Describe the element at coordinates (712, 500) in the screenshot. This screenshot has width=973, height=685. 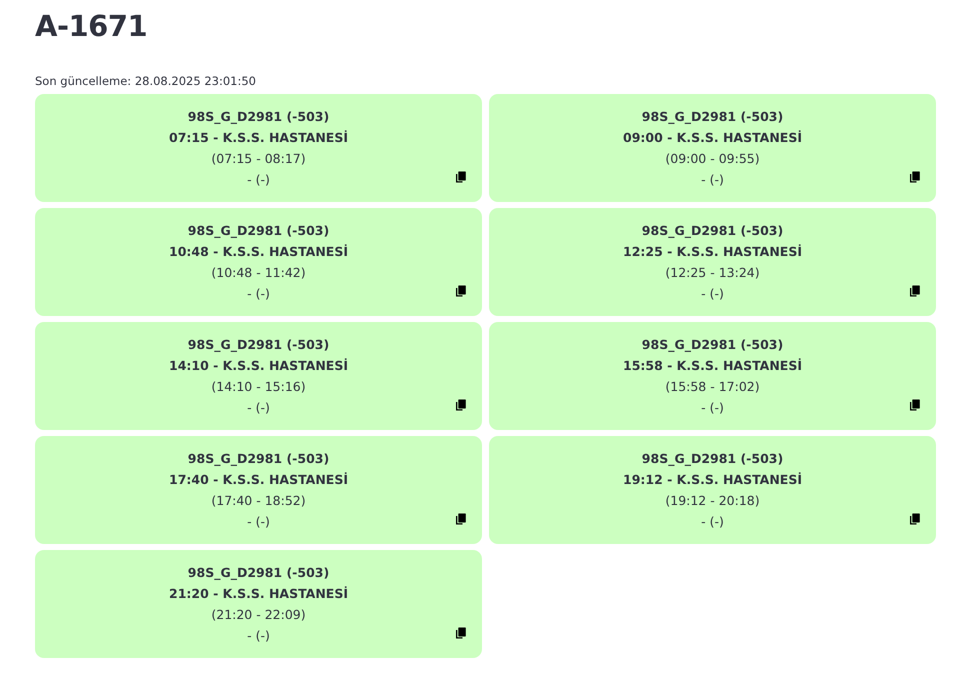
I see `time-window: (19:12 - 20:18)` at that location.